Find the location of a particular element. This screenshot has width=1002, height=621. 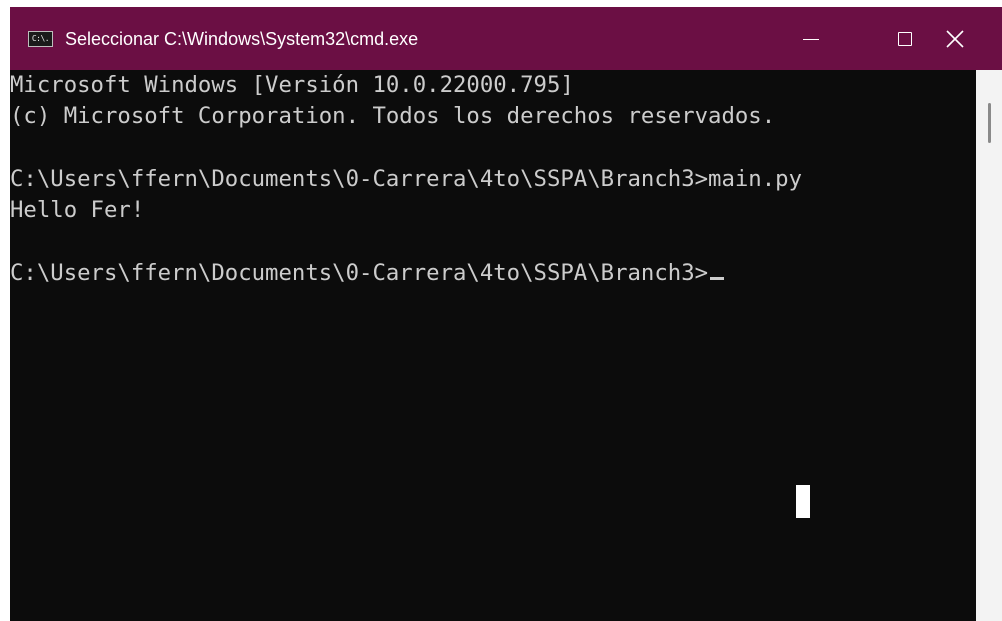

close-button is located at coordinates (955, 38).